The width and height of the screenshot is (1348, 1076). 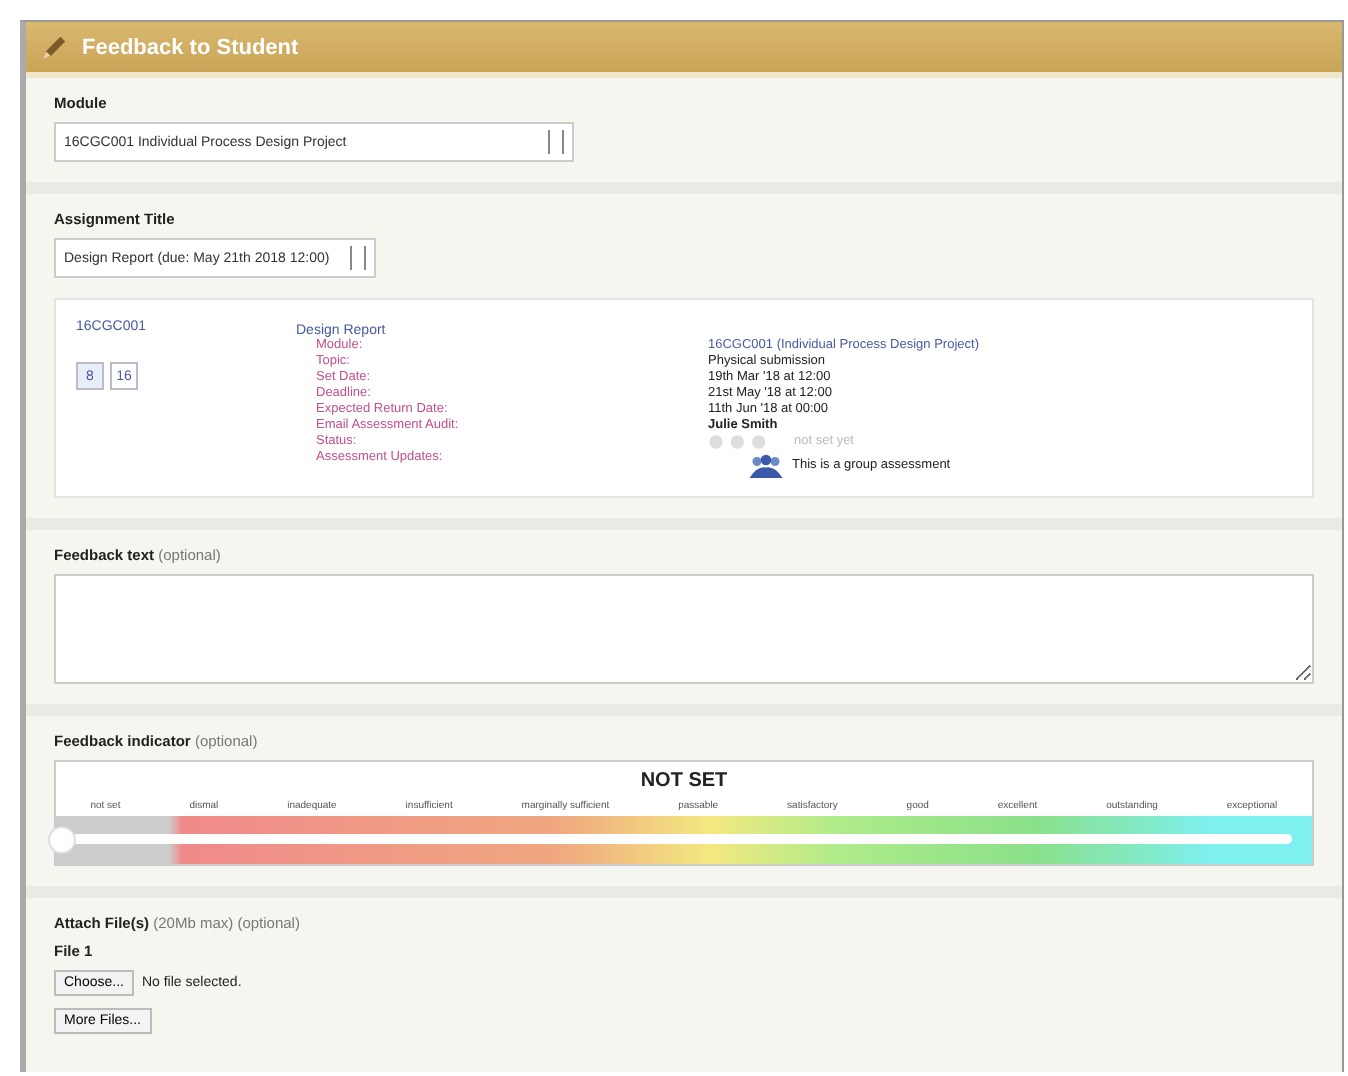 What do you see at coordinates (54, 47) in the screenshot?
I see `pencil-icon` at bounding box center [54, 47].